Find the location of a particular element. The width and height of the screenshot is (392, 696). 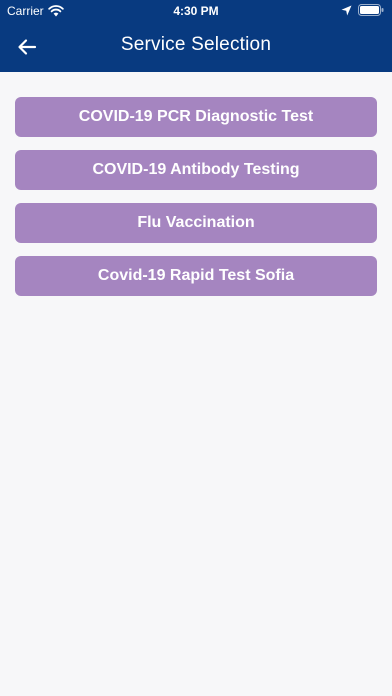

status-bar: Carrier 4:30 PM is located at coordinates (196, 11).